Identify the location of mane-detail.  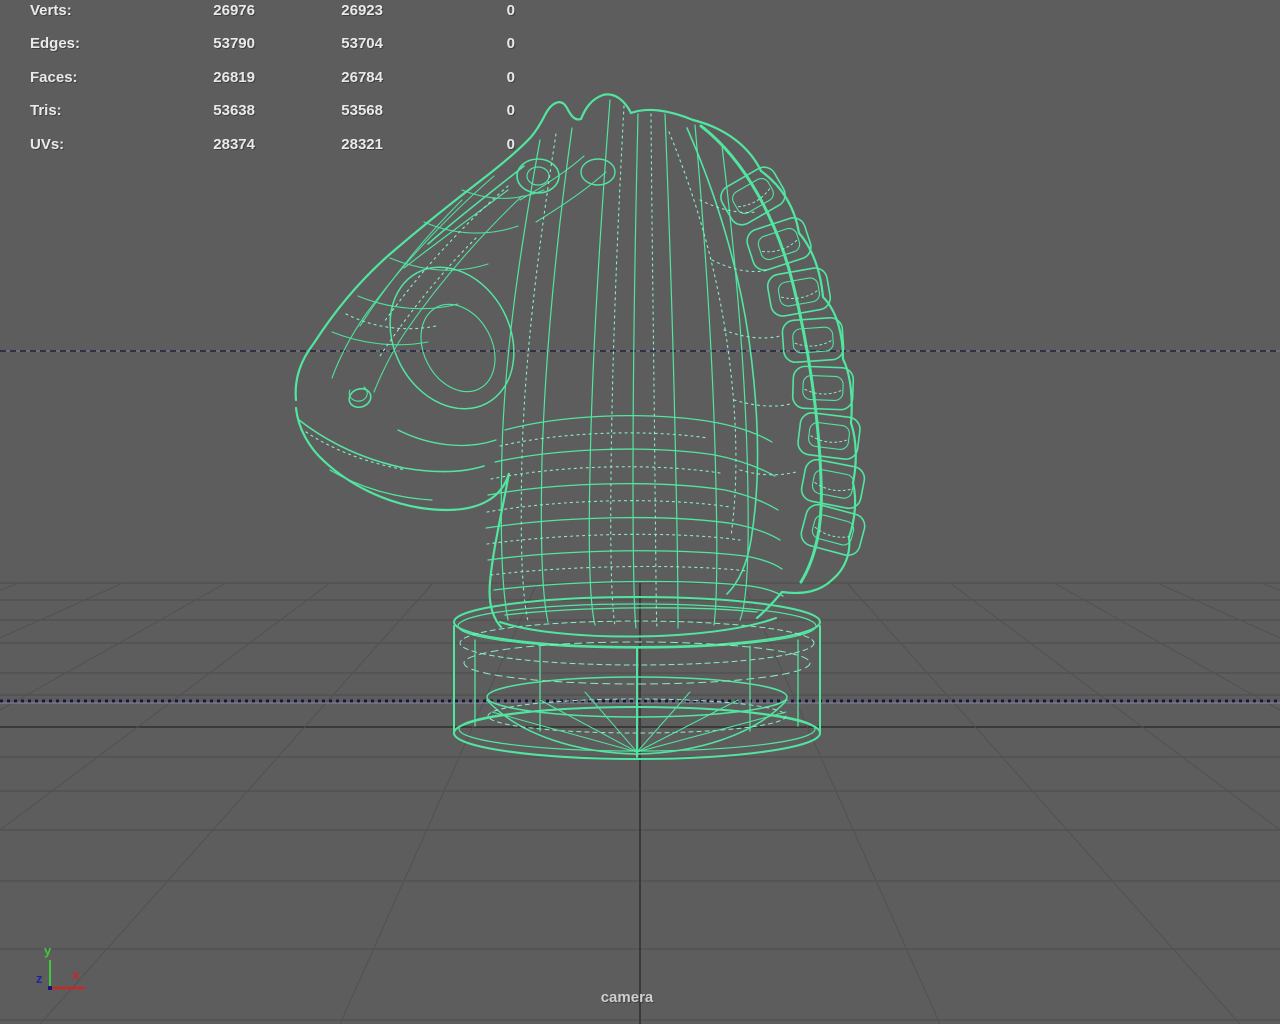
(777, 359).